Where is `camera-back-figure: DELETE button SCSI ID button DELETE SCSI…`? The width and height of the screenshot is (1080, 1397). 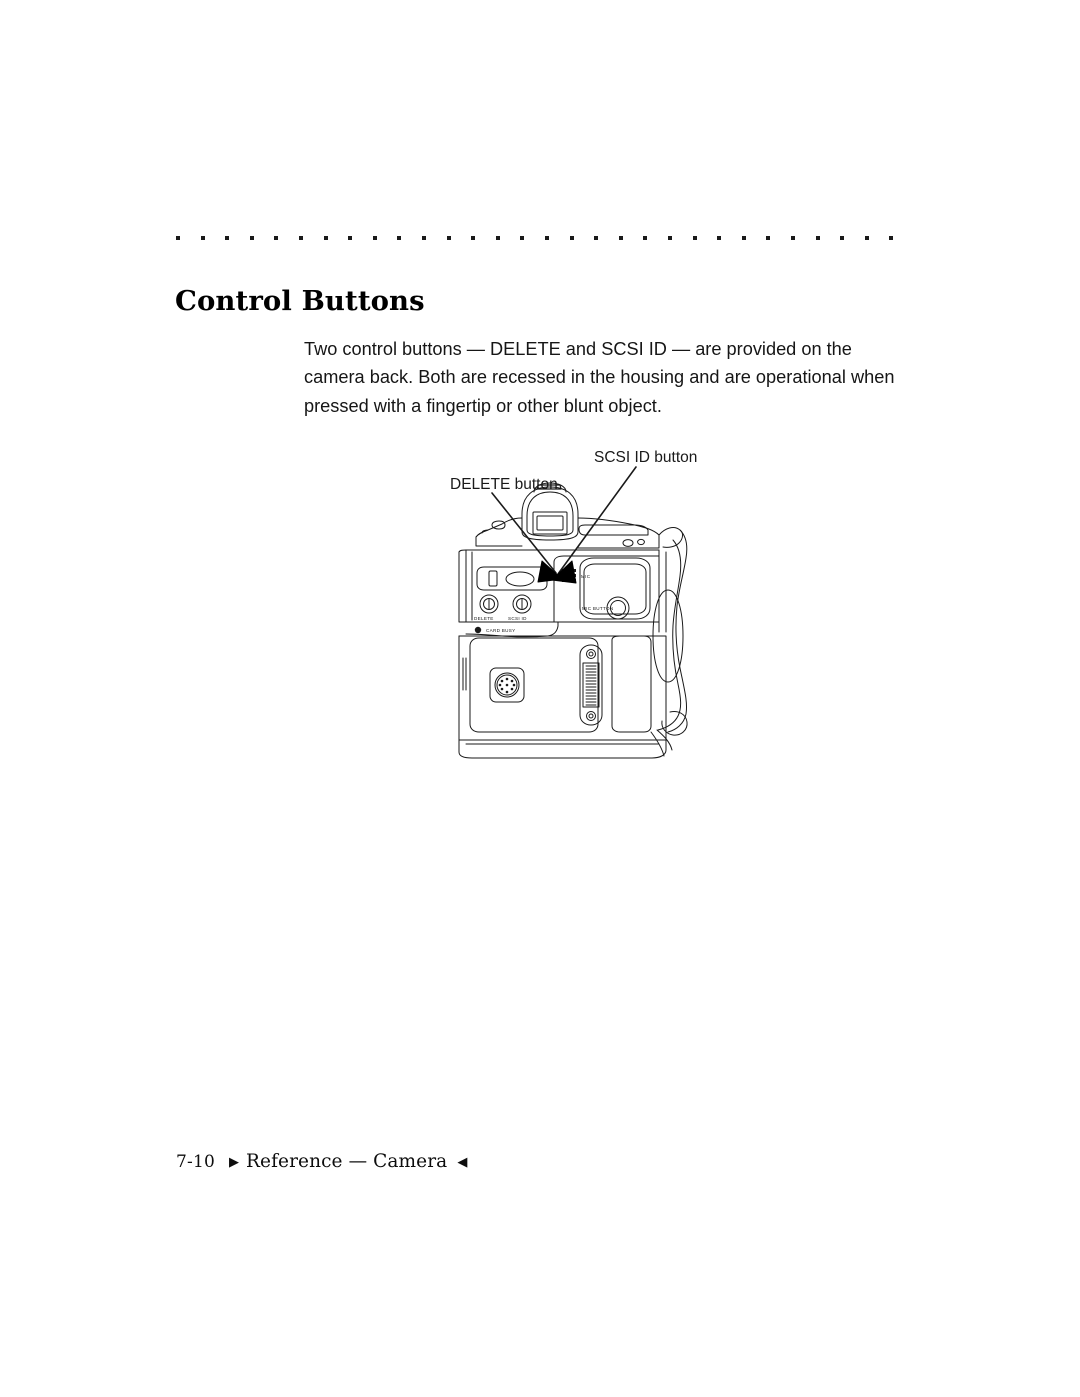 camera-back-figure: DELETE button SCSI ID button DELETE SCSI… is located at coordinates (595, 610).